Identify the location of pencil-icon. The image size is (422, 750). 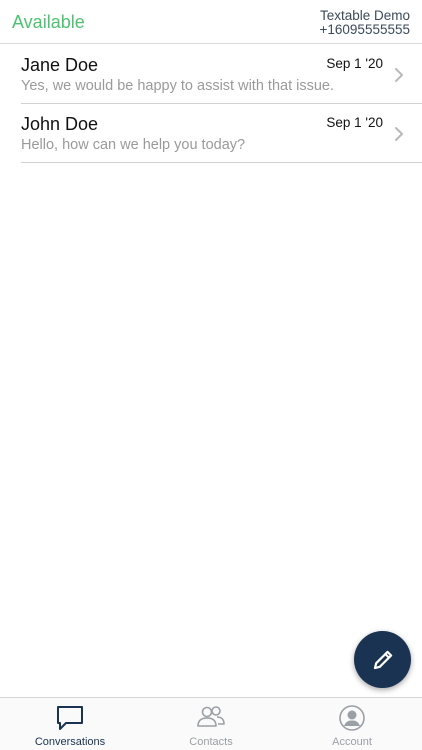
(382, 659).